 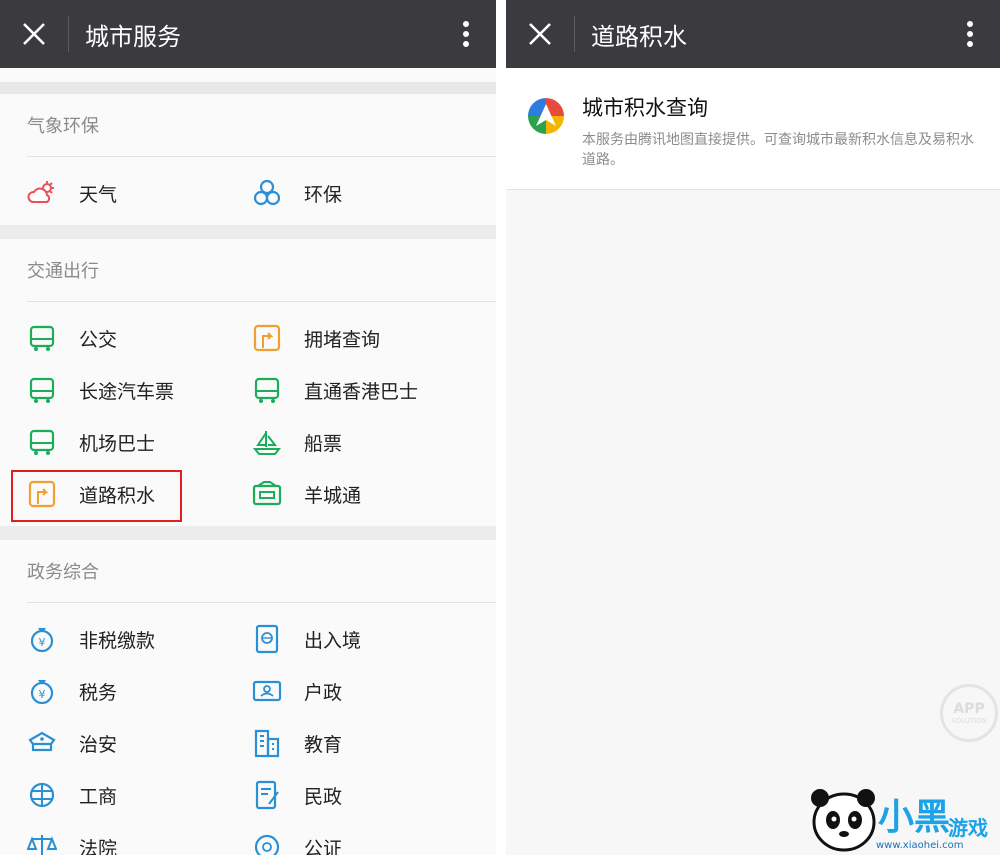 I want to click on service-airport-bus: 机场巴士, so click(x=139, y=442).